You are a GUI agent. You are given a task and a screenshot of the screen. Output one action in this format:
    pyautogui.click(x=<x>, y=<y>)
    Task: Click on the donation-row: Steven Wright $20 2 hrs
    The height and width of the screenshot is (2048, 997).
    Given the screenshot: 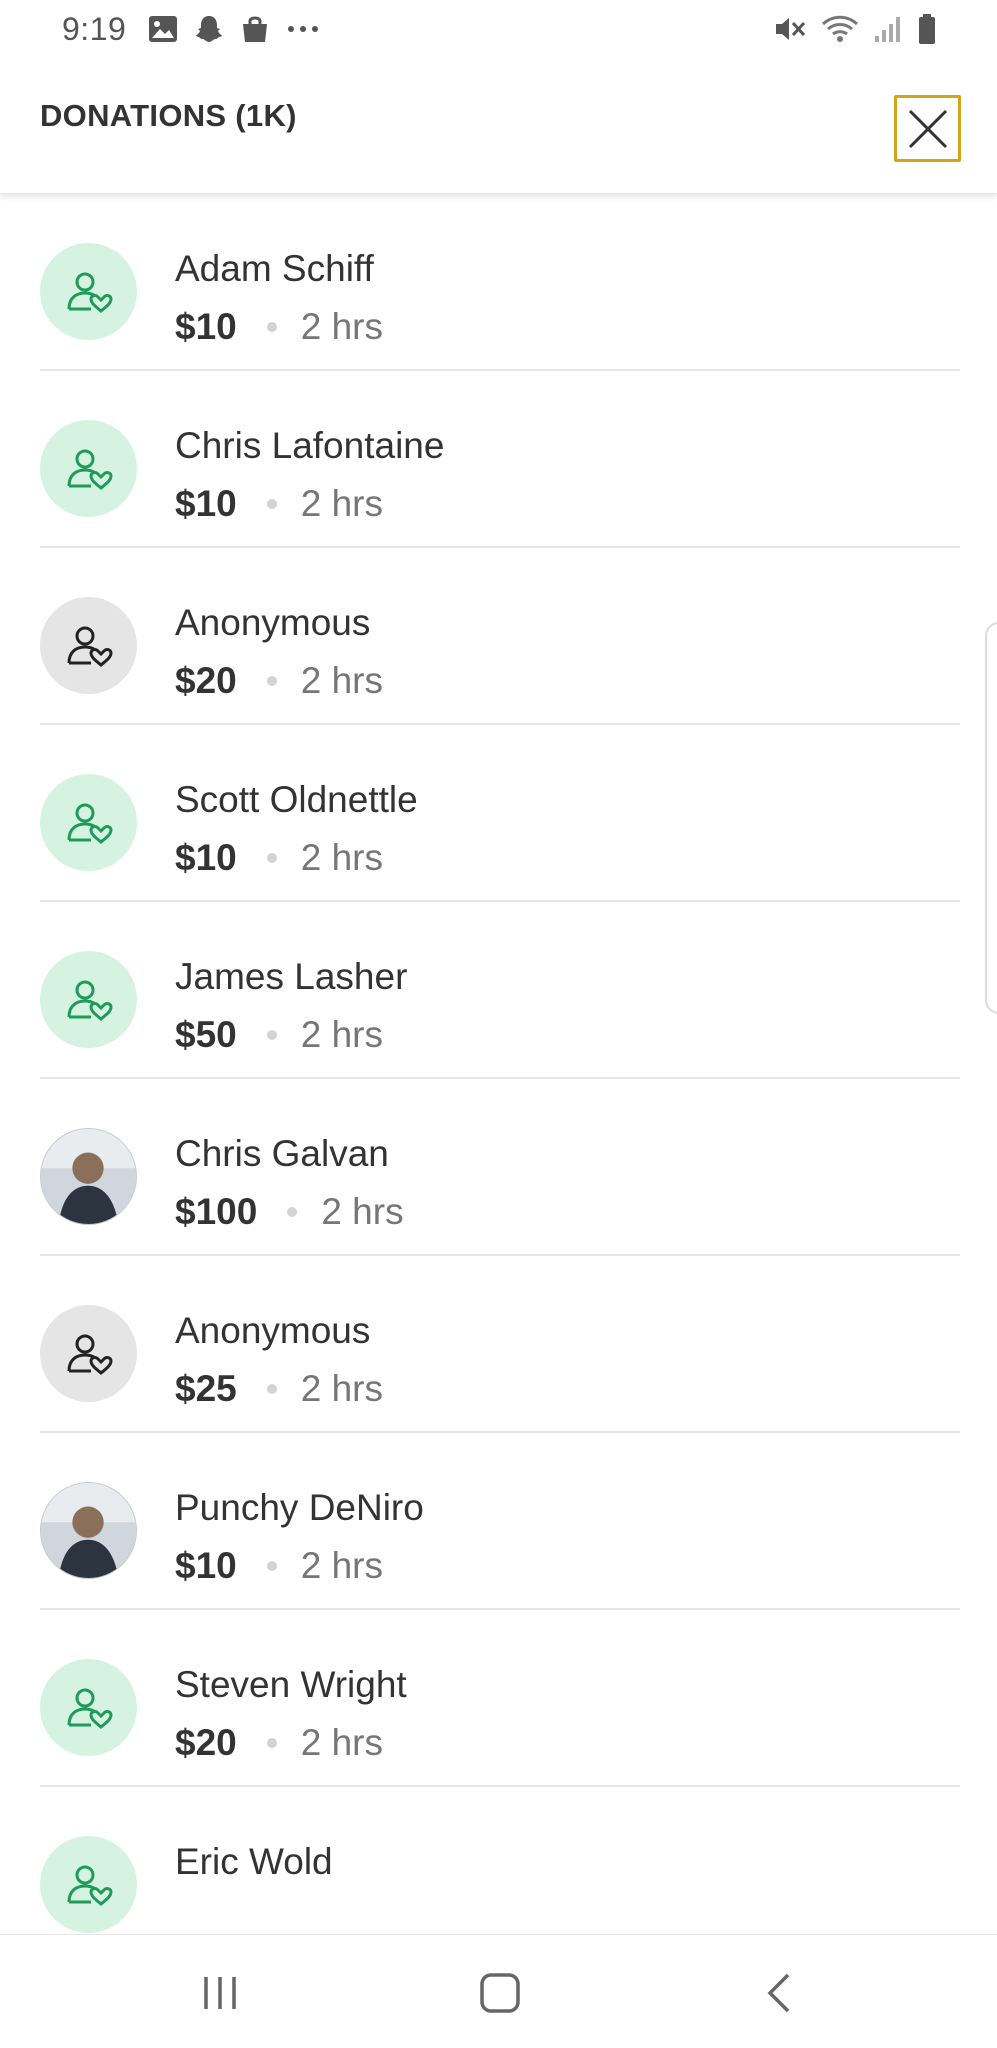 What is the action you would take?
    pyautogui.click(x=500, y=1698)
    